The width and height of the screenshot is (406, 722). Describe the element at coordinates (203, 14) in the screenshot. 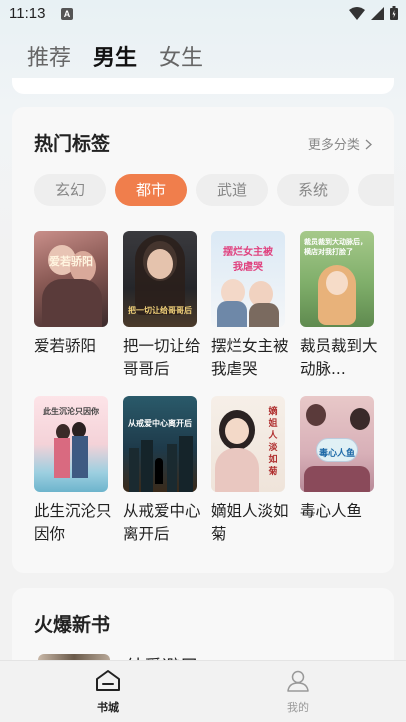

I see `status-bar: 11:13 A` at that location.